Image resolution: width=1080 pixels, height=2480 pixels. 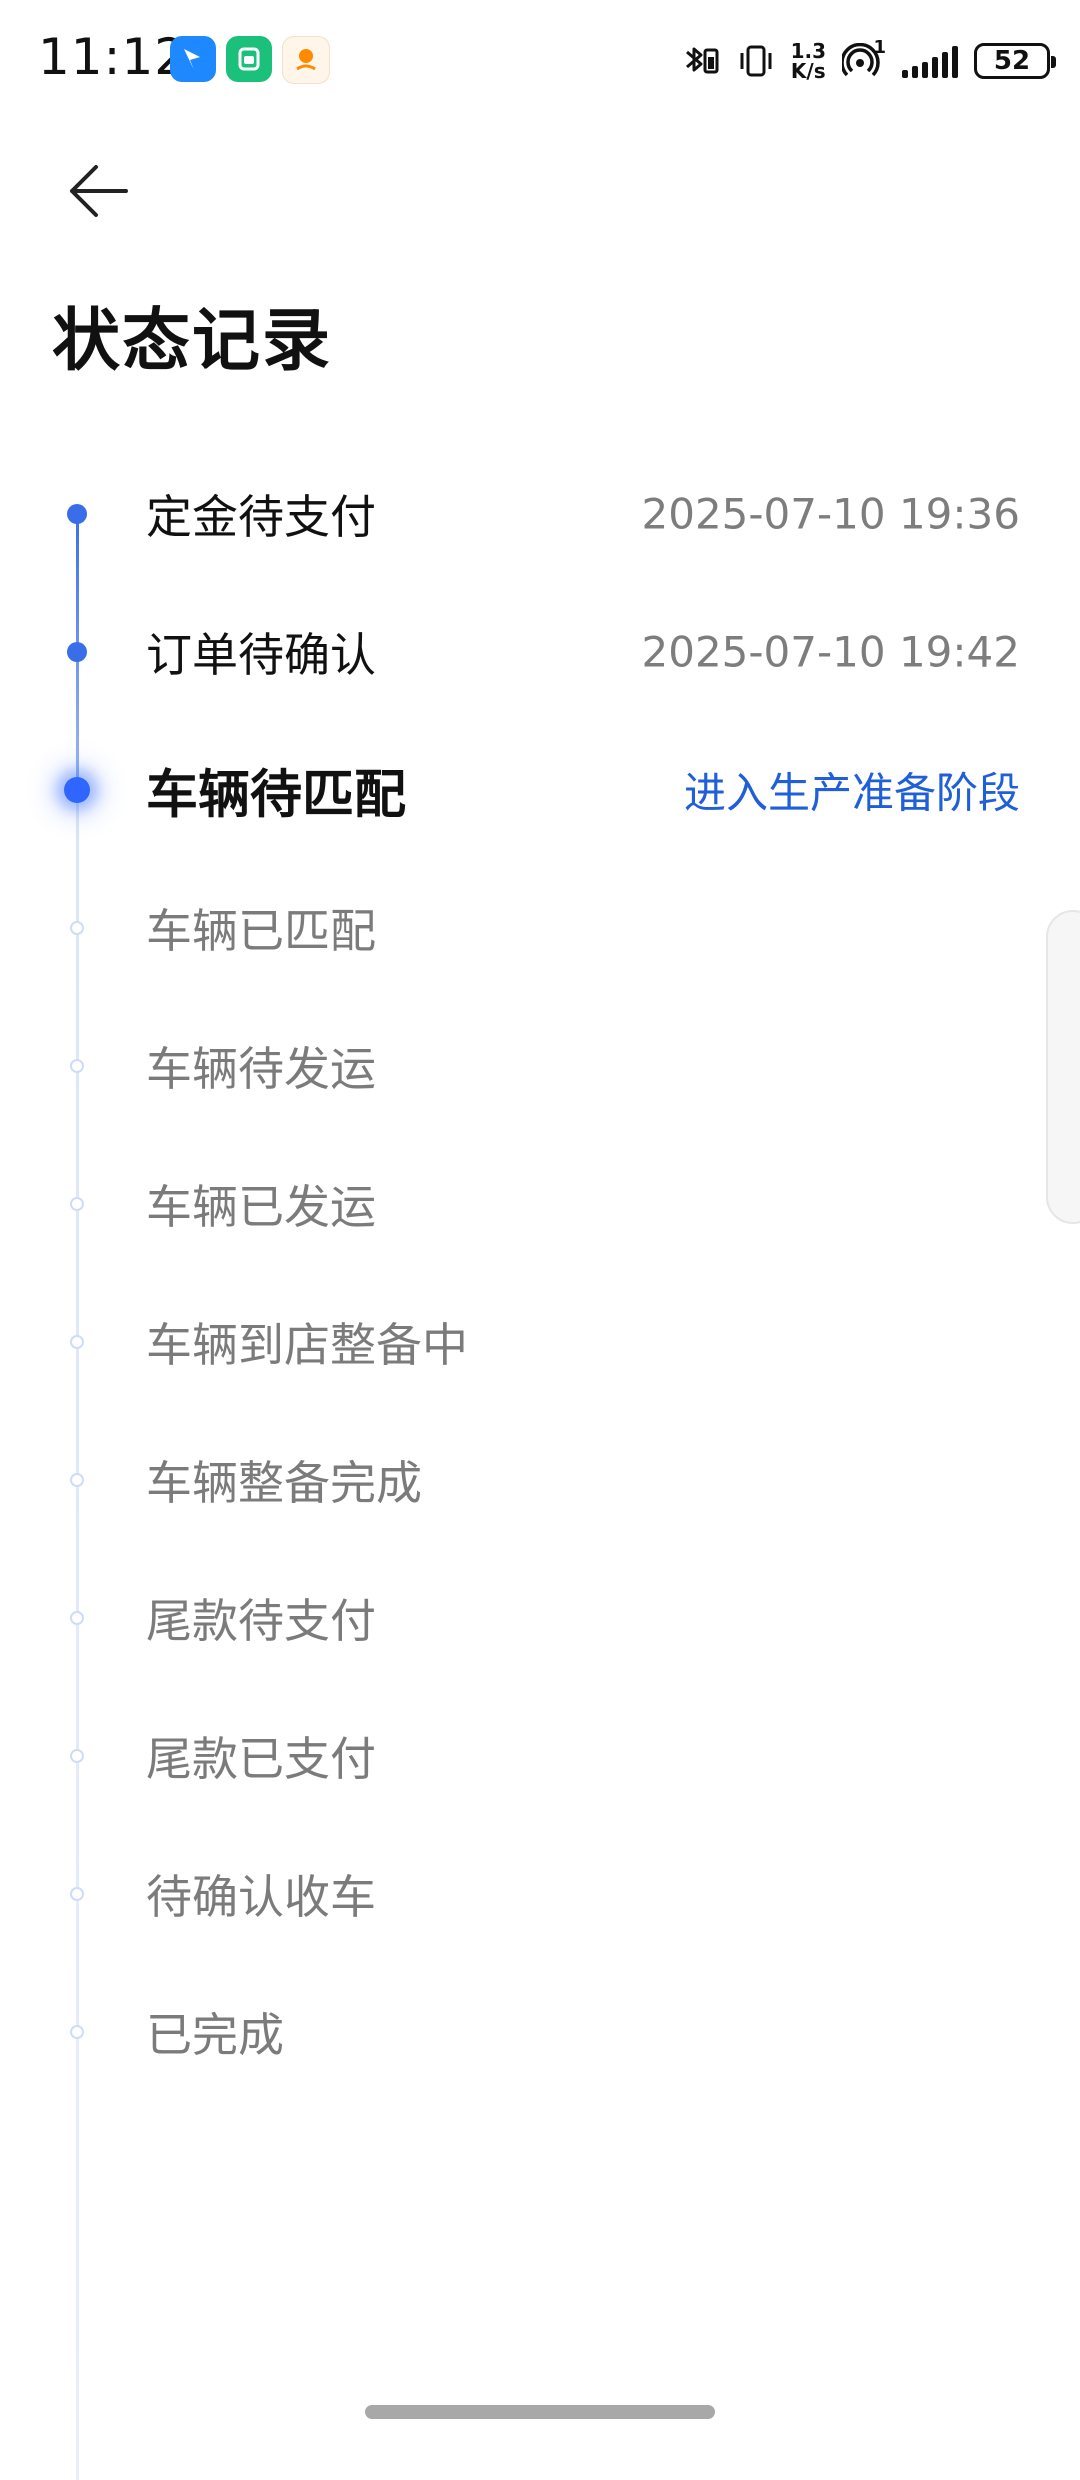 What do you see at coordinates (702, 61) in the screenshot?
I see `bluetooth-icon` at bounding box center [702, 61].